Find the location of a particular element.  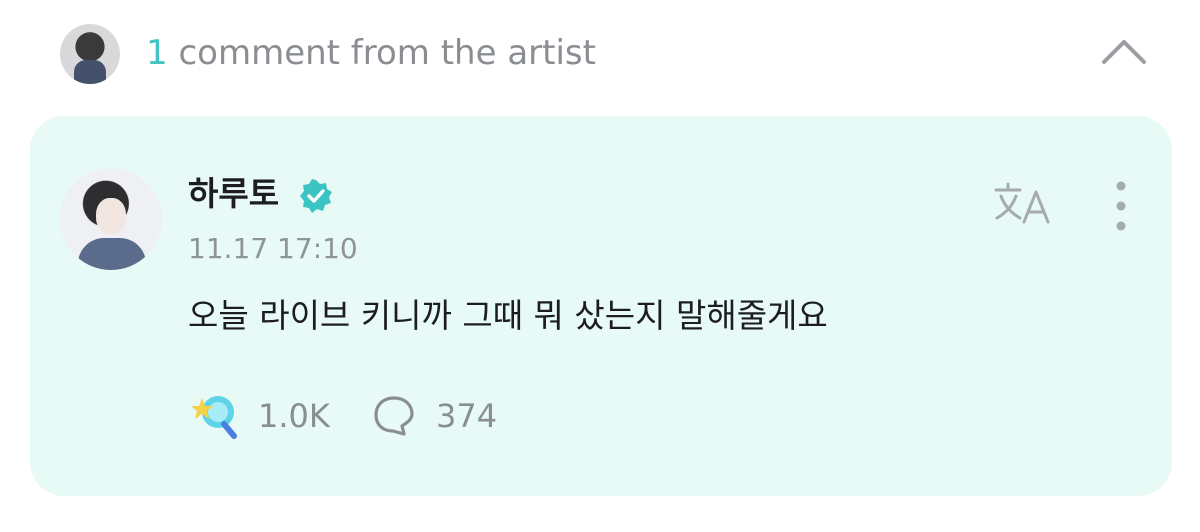

comment-text: 오늘 라이브 키니까 그때 뭐 샀는지 말해줄게요 is located at coordinates (508, 315).